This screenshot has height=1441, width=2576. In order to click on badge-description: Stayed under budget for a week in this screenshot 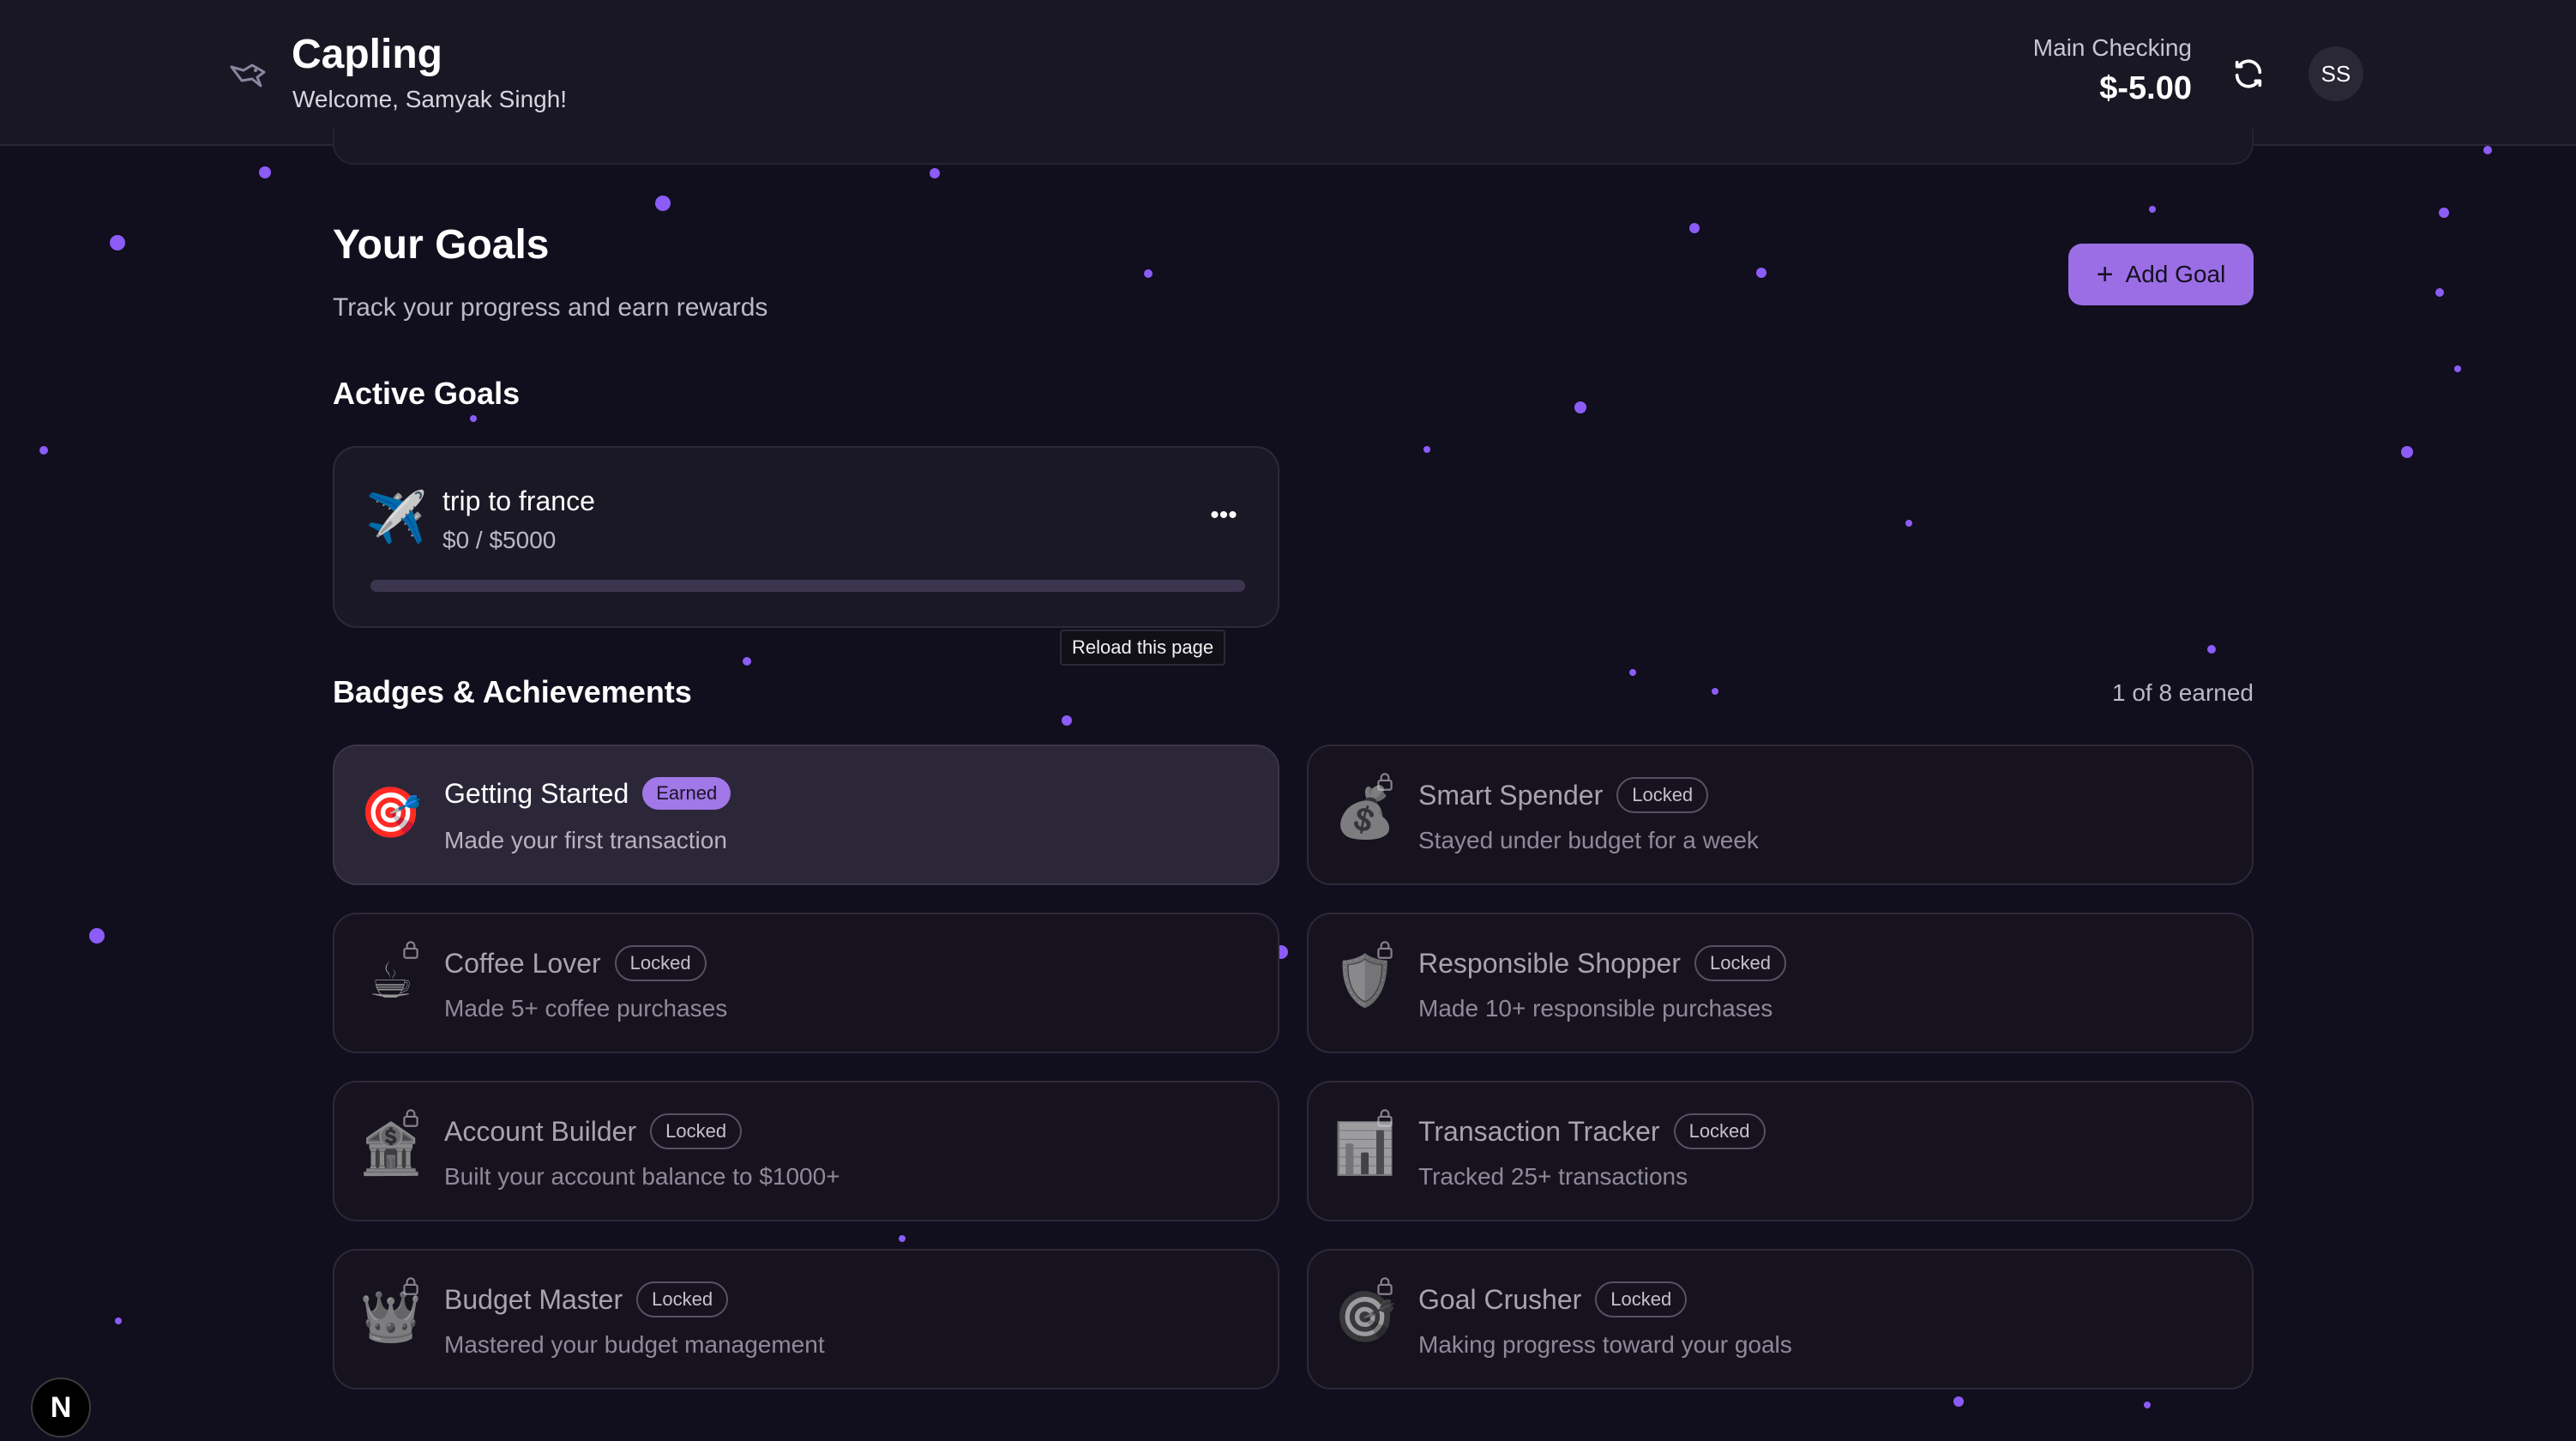, I will do `click(1588, 840)`.